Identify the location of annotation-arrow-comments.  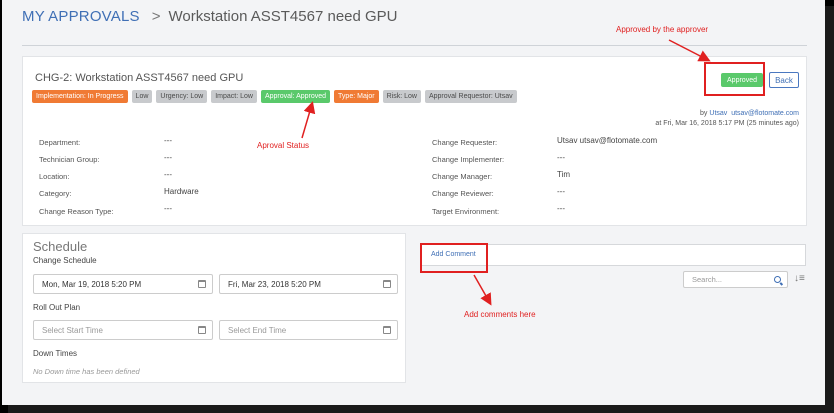
(482, 290).